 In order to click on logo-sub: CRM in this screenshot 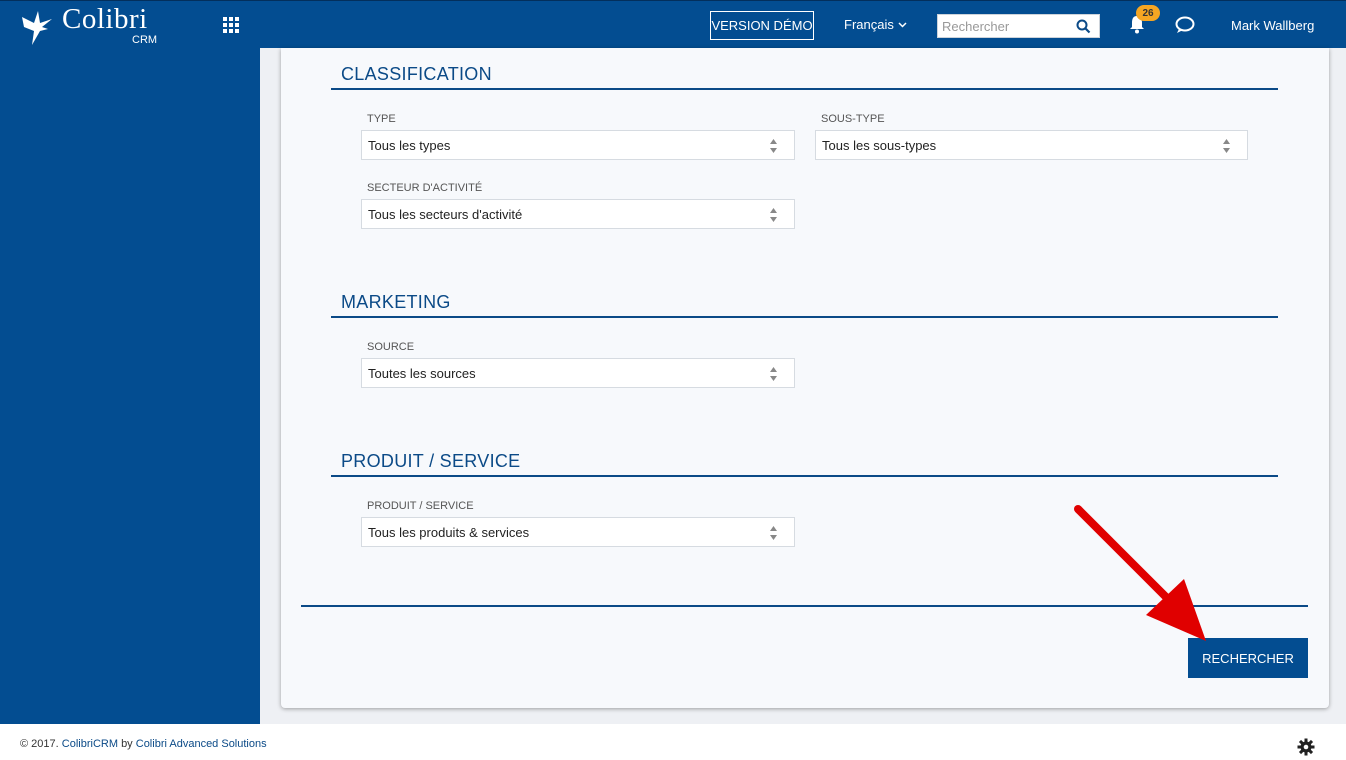, I will do `click(145, 40)`.